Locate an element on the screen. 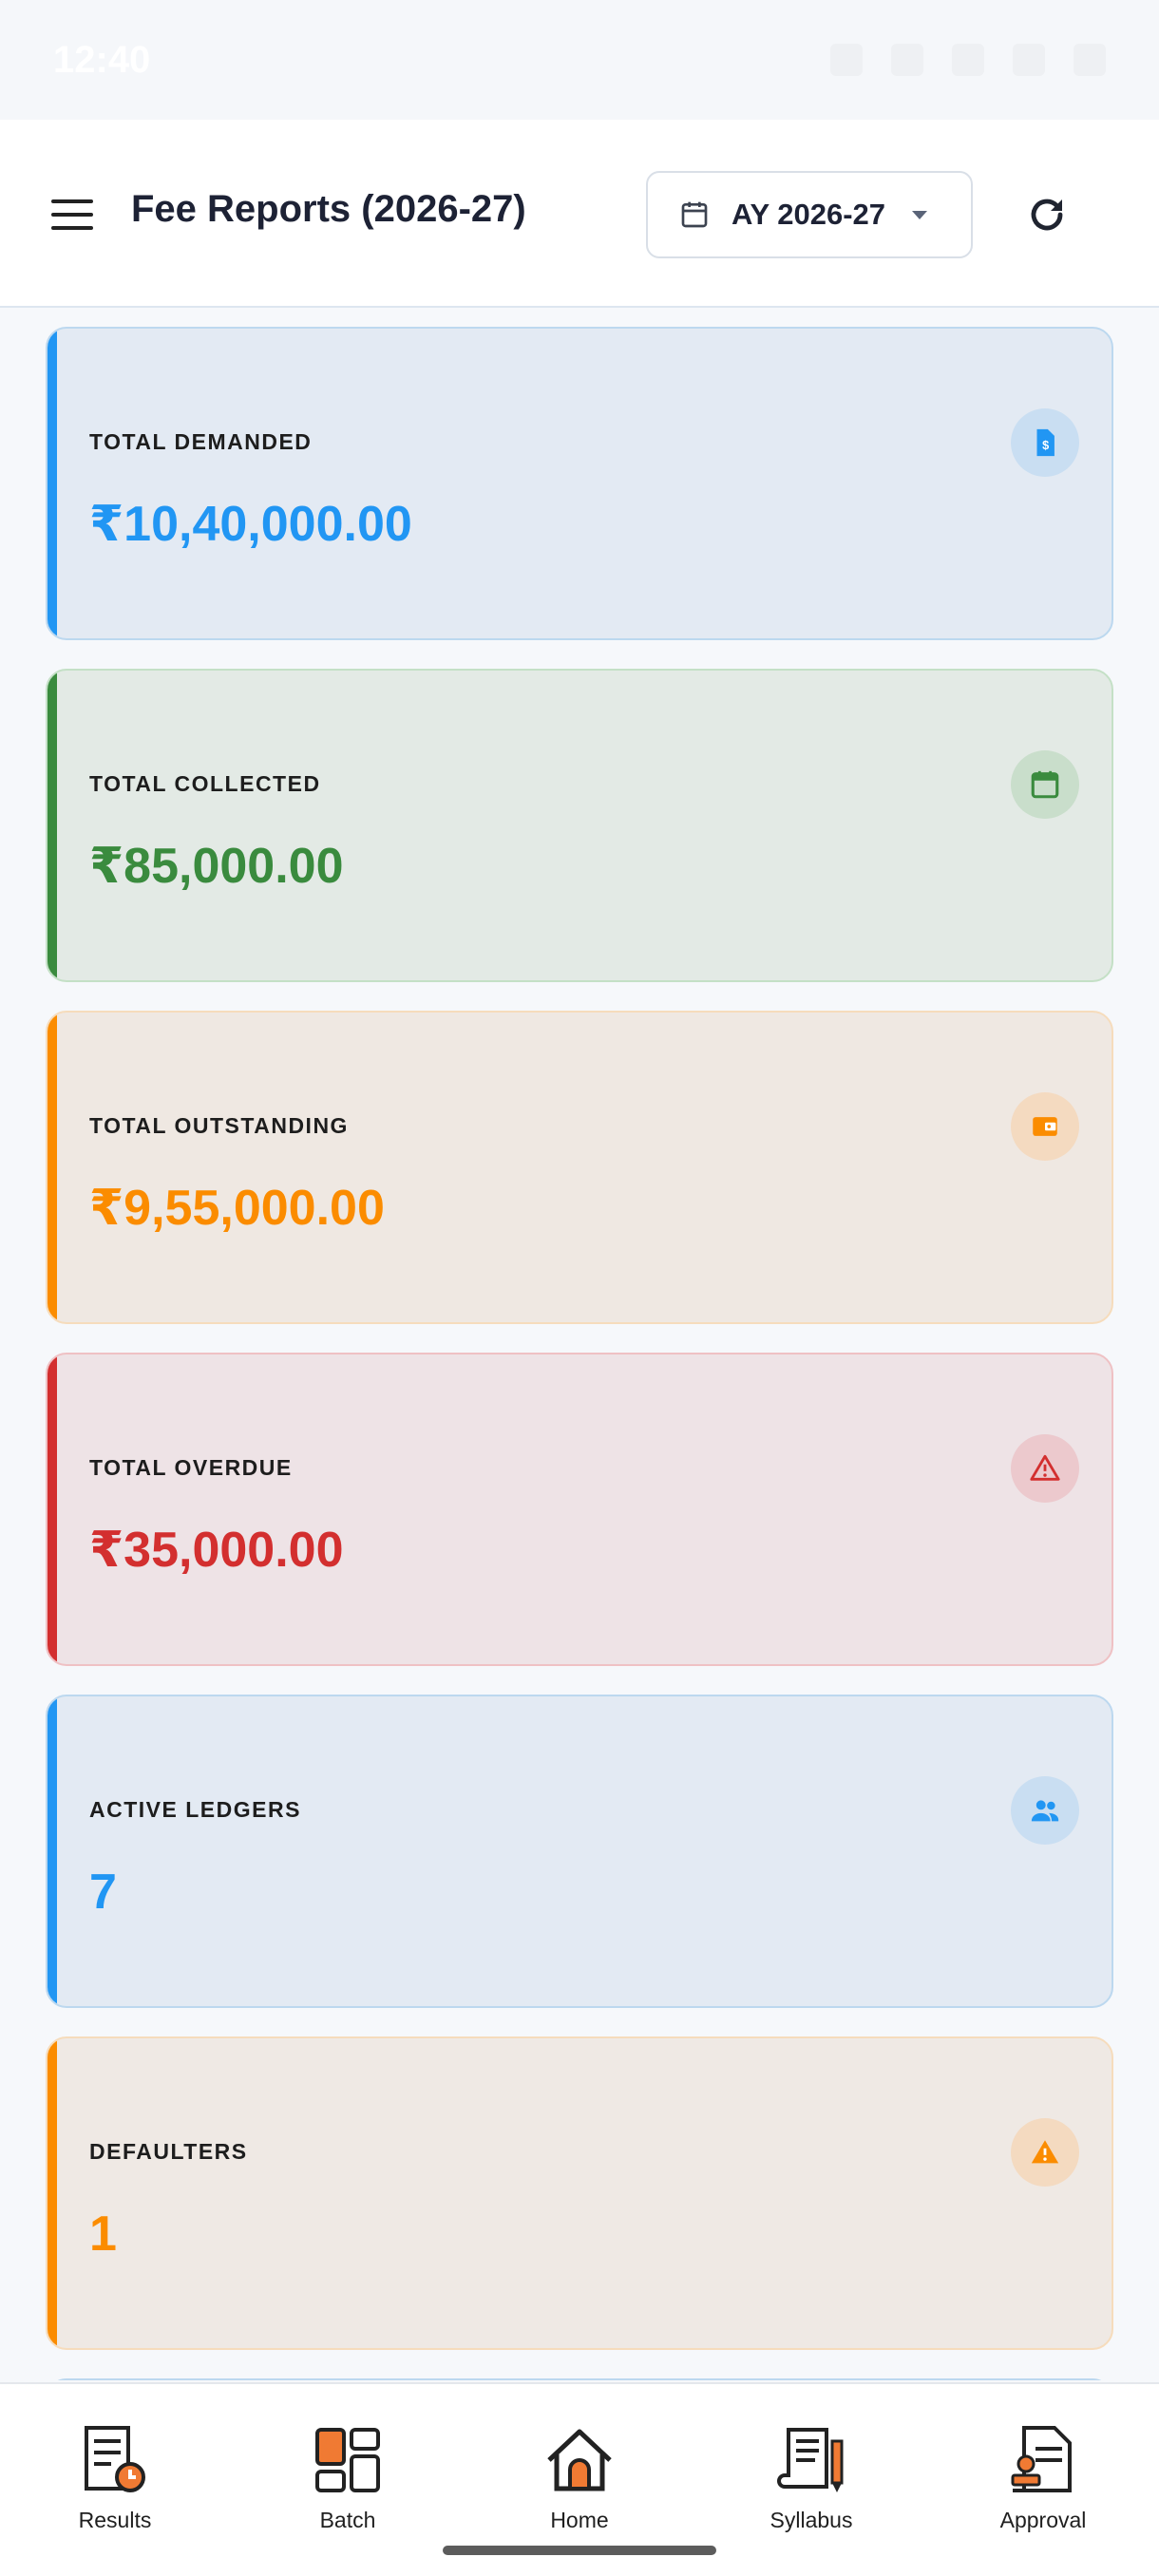 This screenshot has height=2576, width=1159. academic-year-label: AY 2026-27 is located at coordinates (809, 214).